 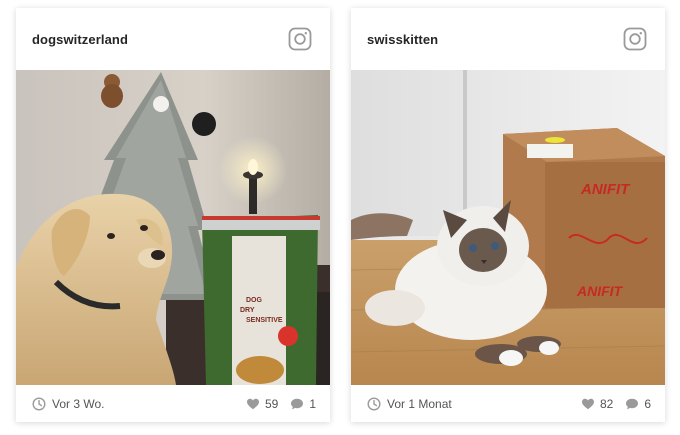 I want to click on bag-label-dog: DOG, so click(x=254, y=300).